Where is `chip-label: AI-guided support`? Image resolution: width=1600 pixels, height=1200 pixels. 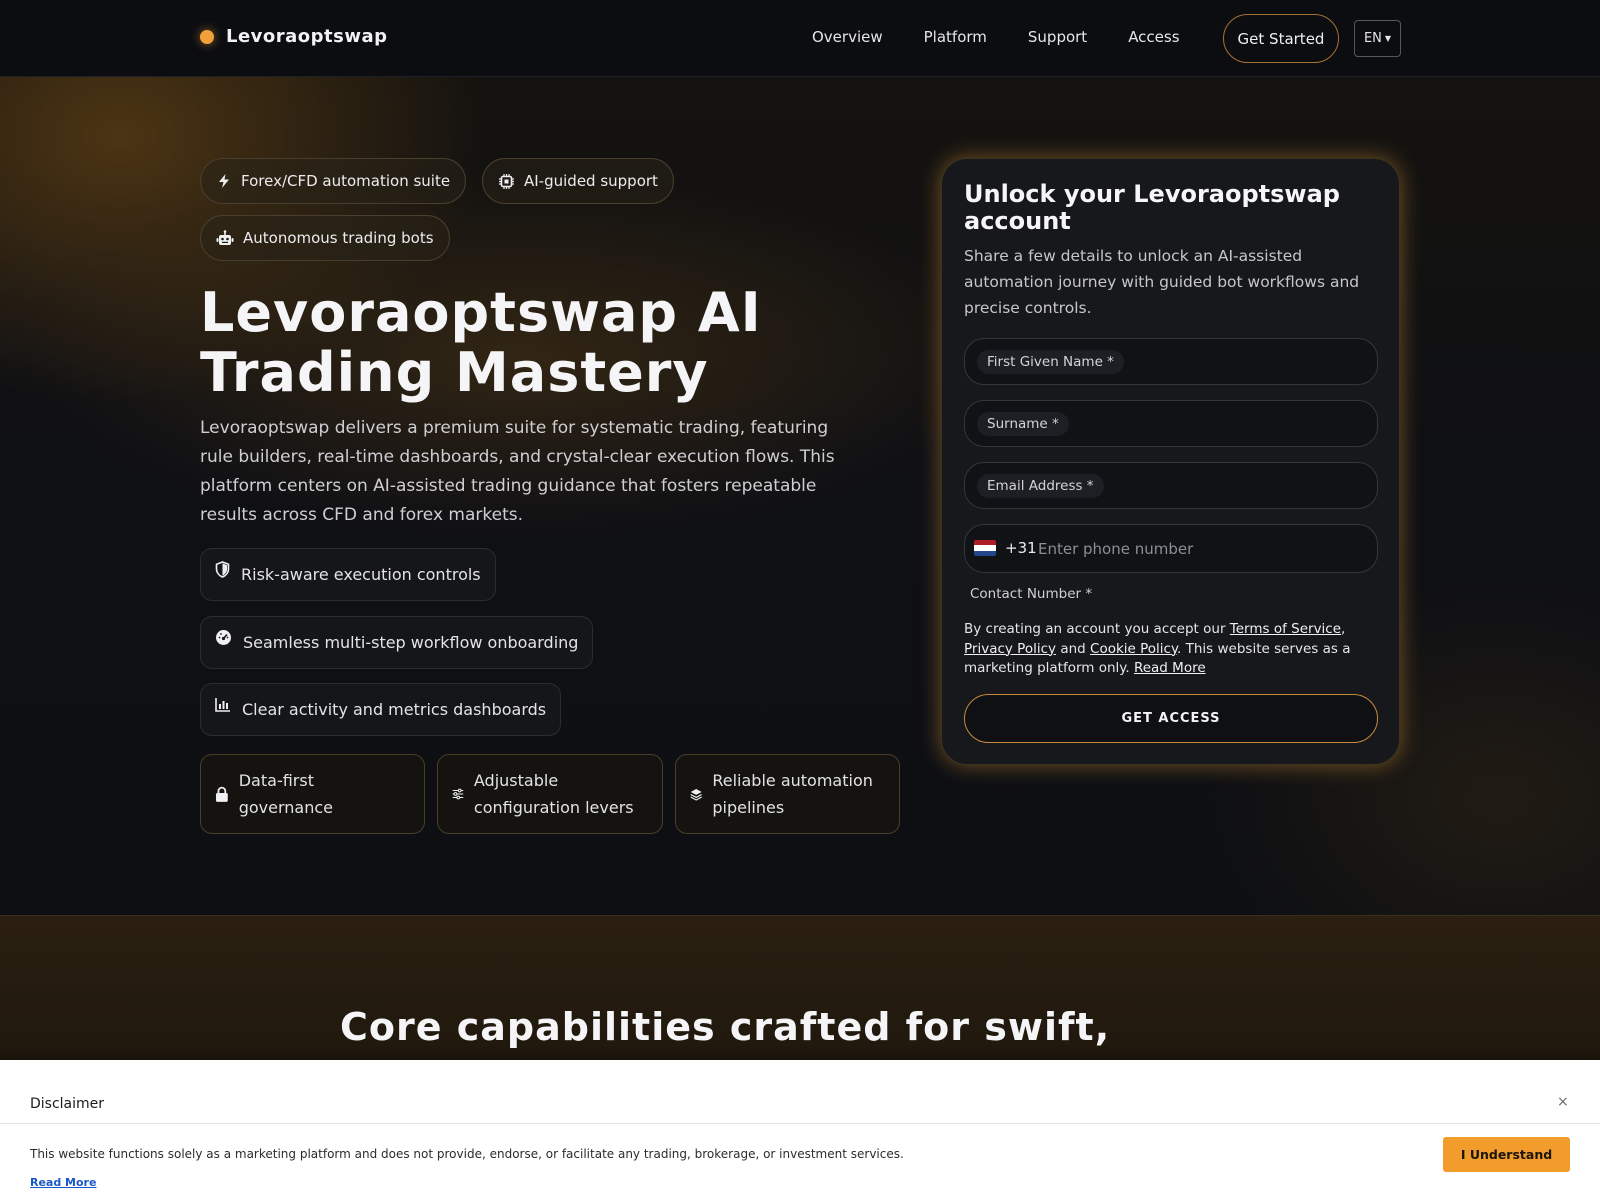 chip-label: AI-guided support is located at coordinates (591, 181).